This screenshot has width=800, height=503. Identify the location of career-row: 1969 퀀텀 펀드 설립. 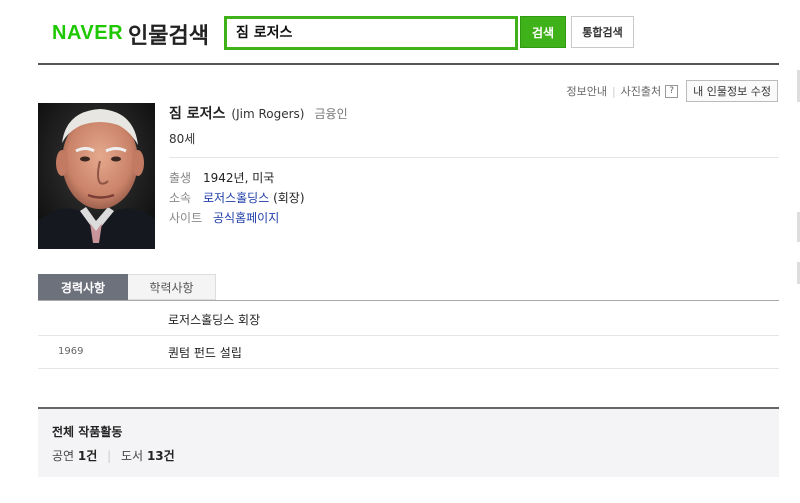
(408, 352).